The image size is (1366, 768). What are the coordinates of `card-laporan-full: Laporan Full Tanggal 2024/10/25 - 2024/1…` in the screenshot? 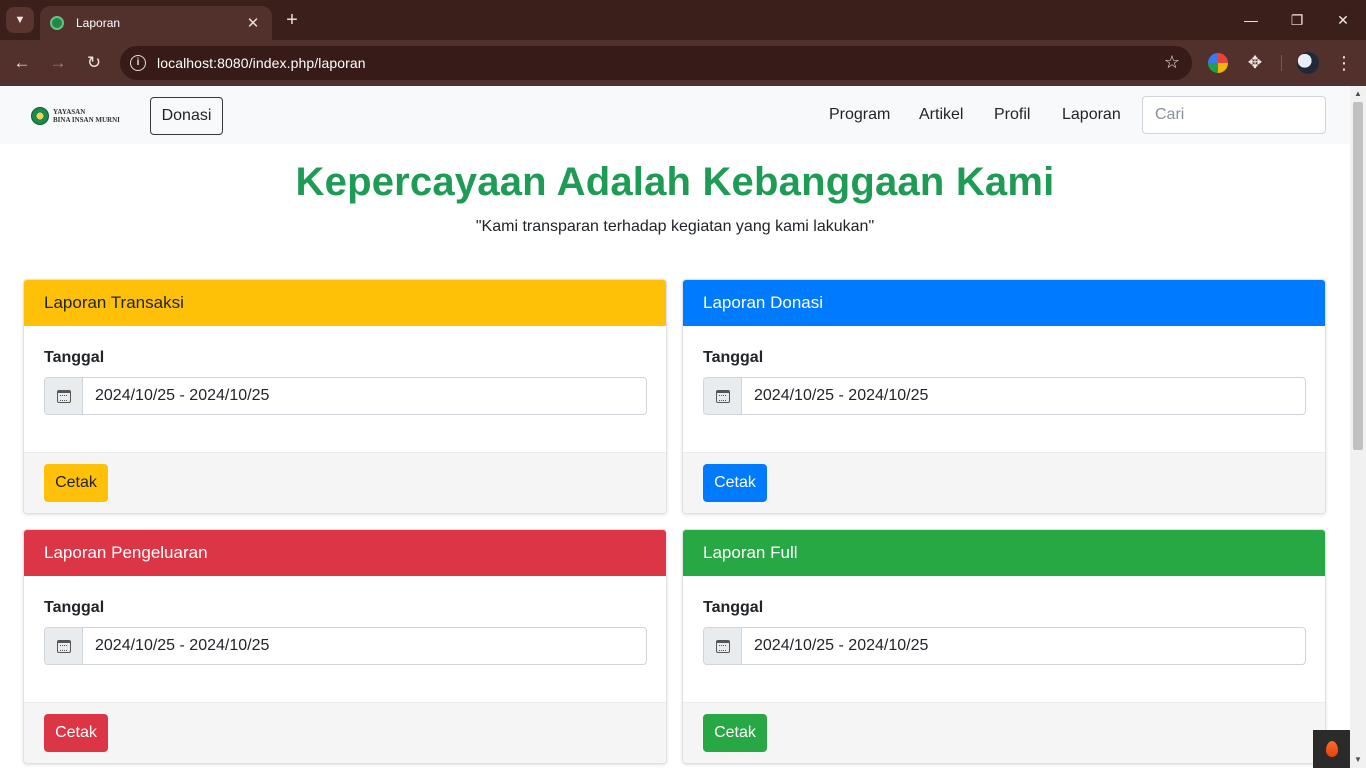 It's located at (1004, 646).